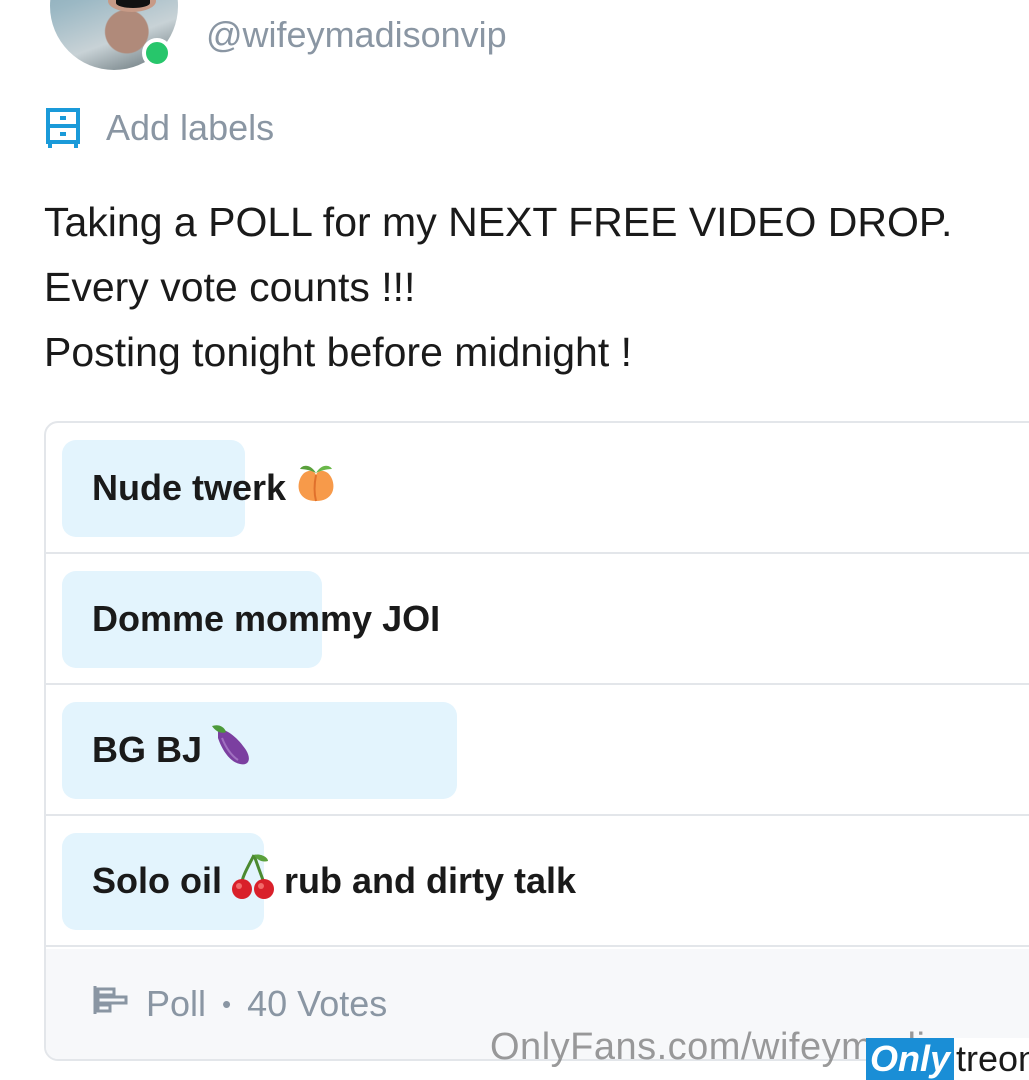 This screenshot has width=1029, height=1080. I want to click on post-line: Posting tonight before midnight !, so click(338, 352).